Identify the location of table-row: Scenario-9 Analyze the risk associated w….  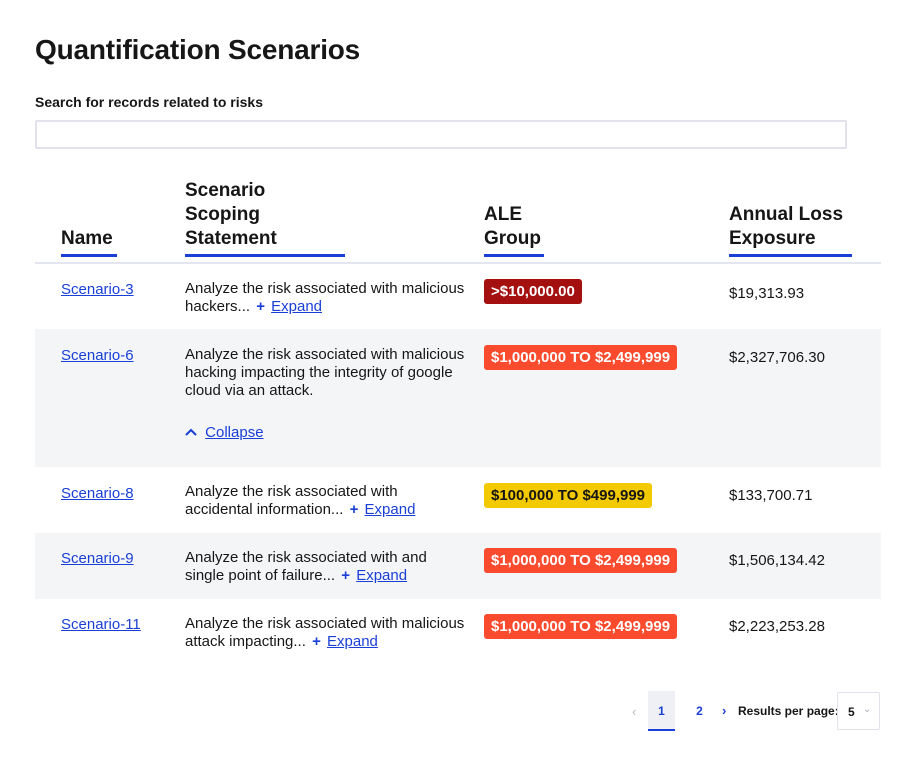
(458, 566).